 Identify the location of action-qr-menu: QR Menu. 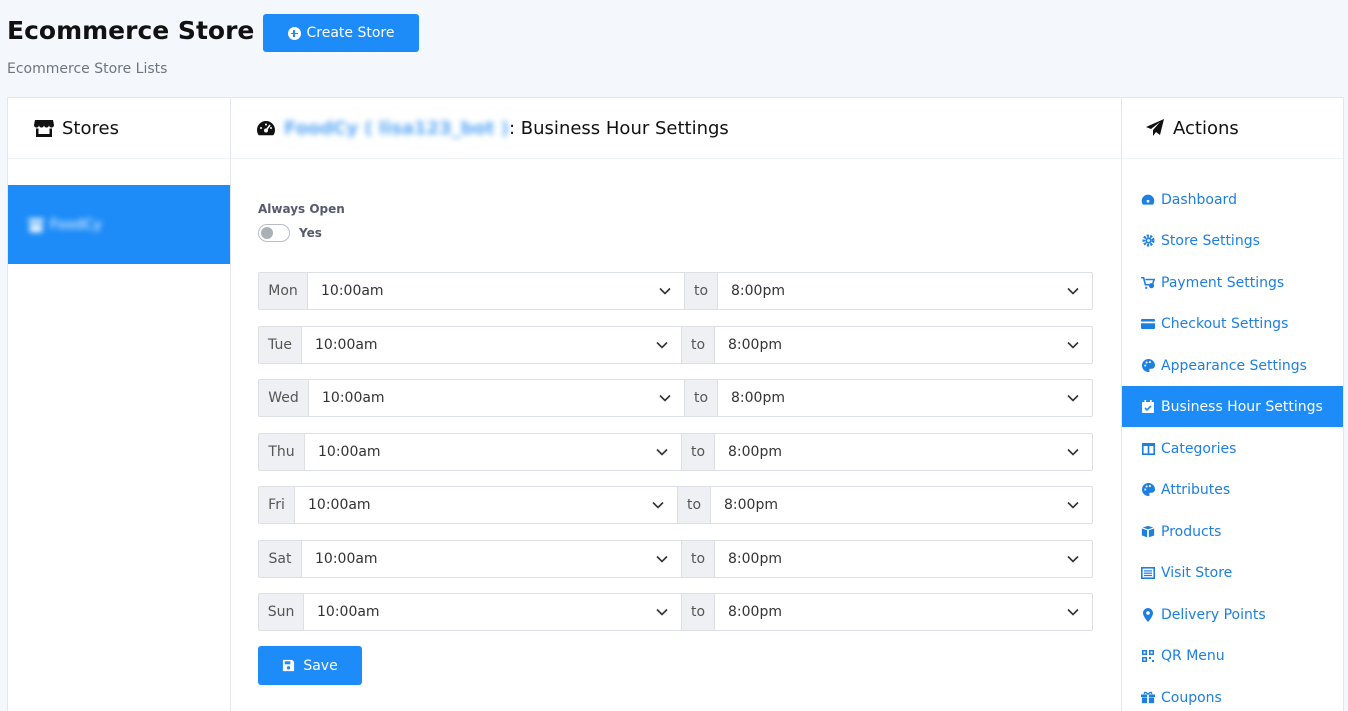
(1232, 655).